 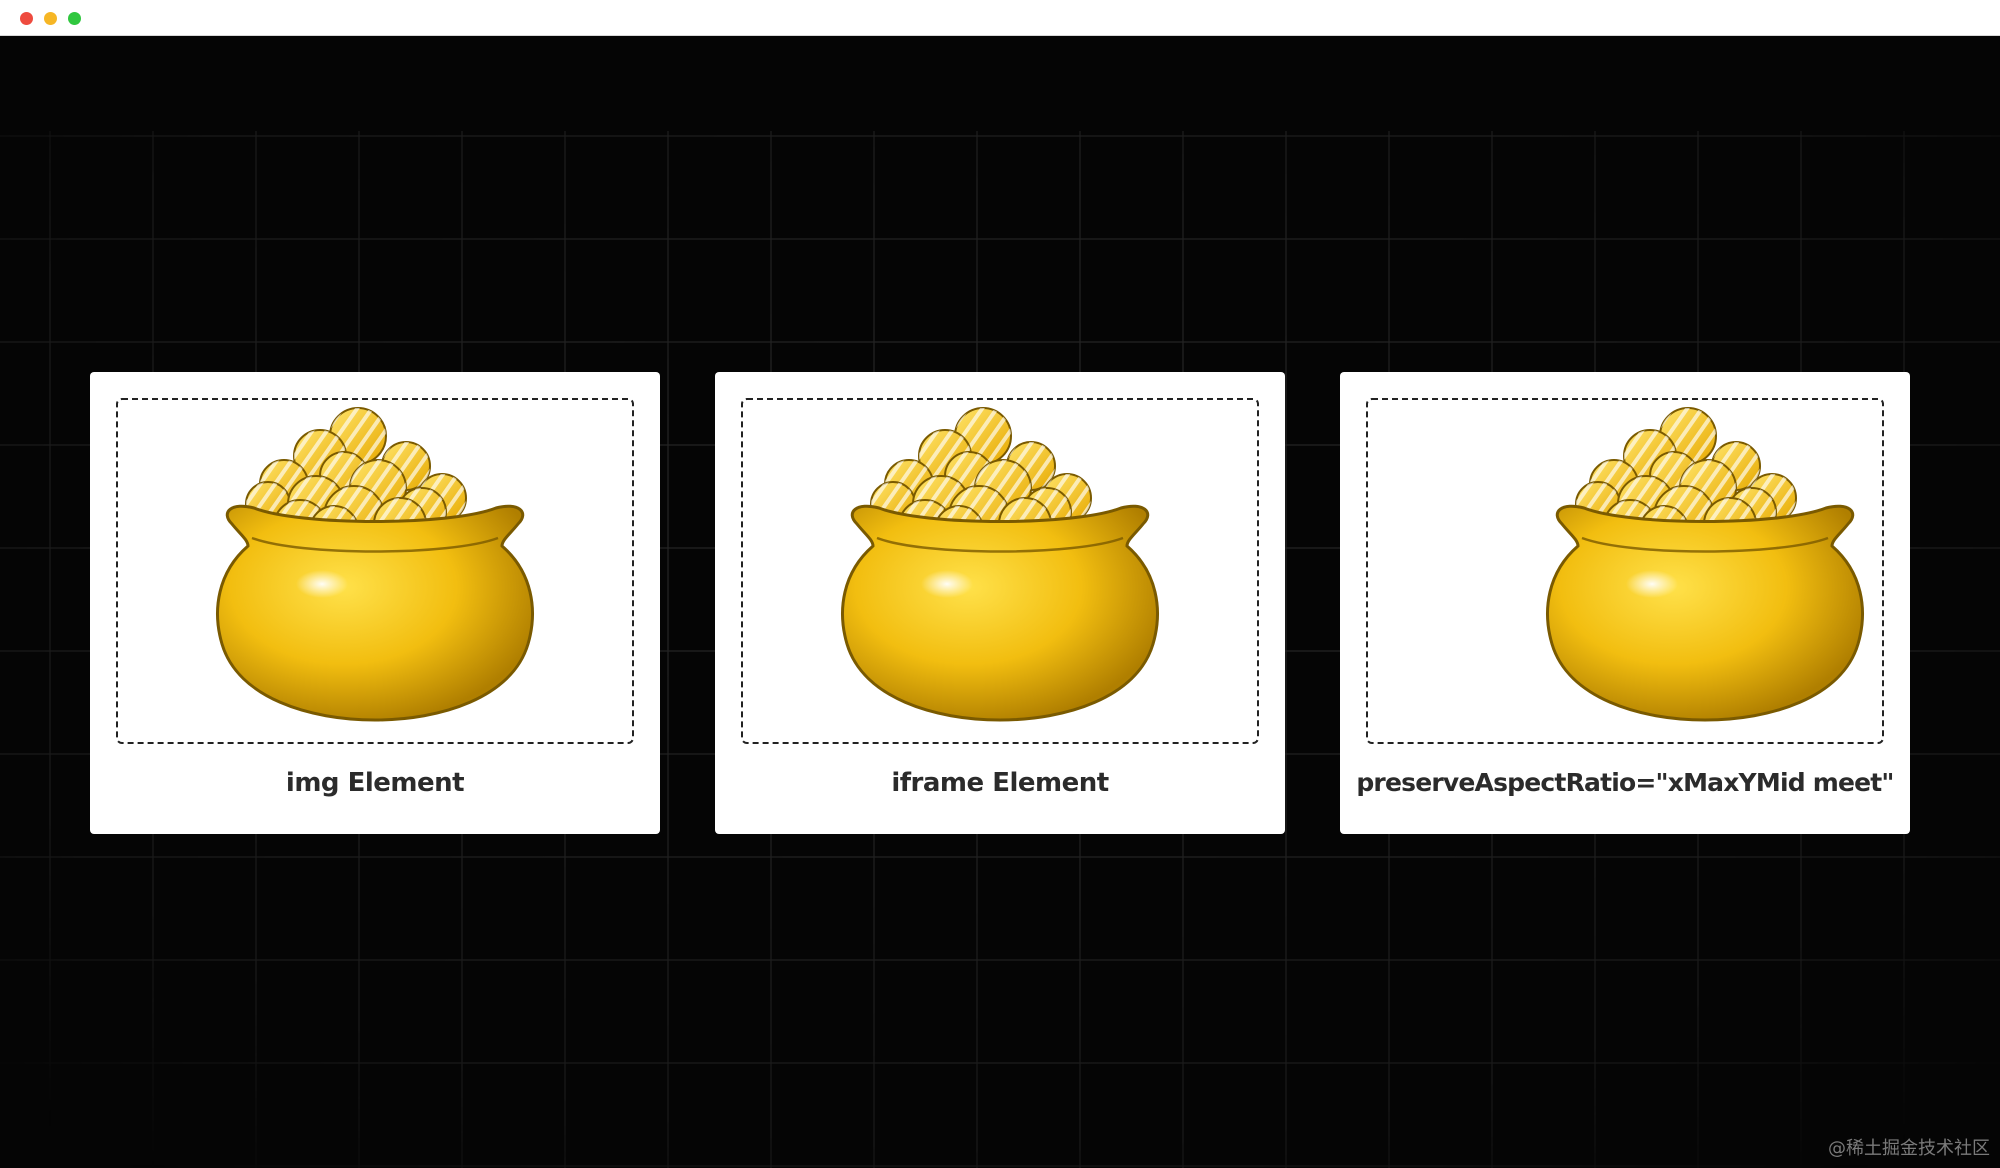 What do you see at coordinates (74, 18) in the screenshot?
I see `maximize-window-button` at bounding box center [74, 18].